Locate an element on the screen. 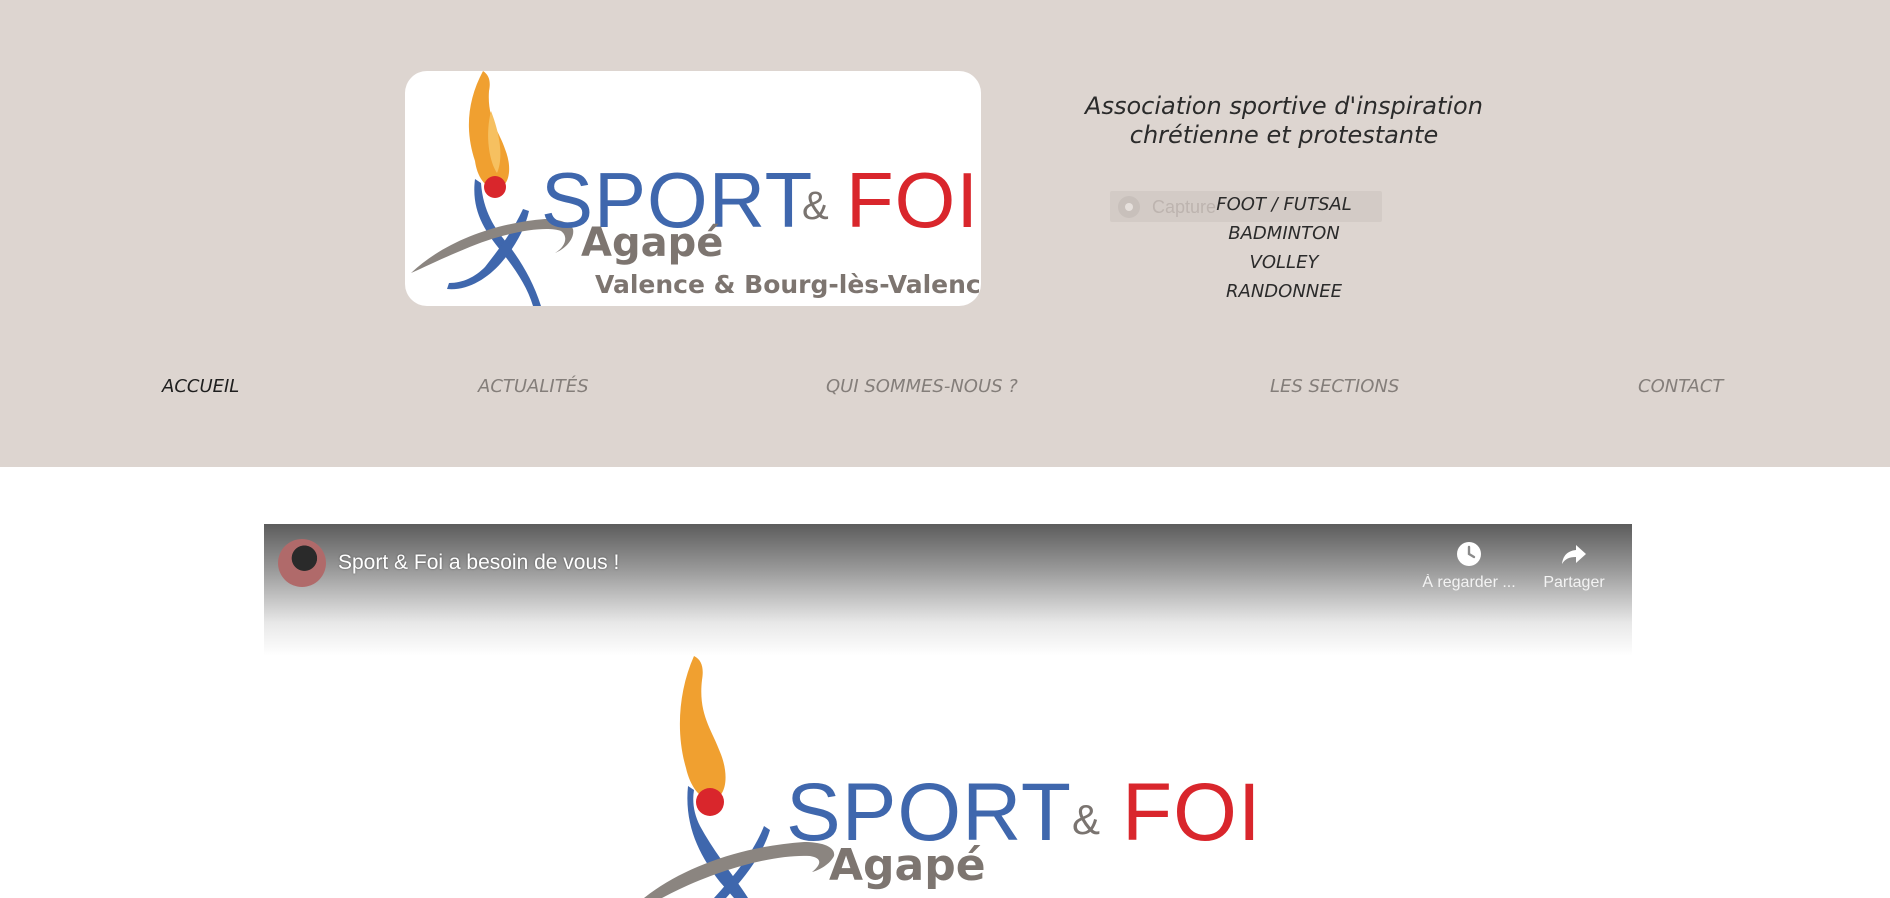 This screenshot has width=1890, height=898. video-title: Sport & Foi a besoin de vous ! is located at coordinates (478, 563).